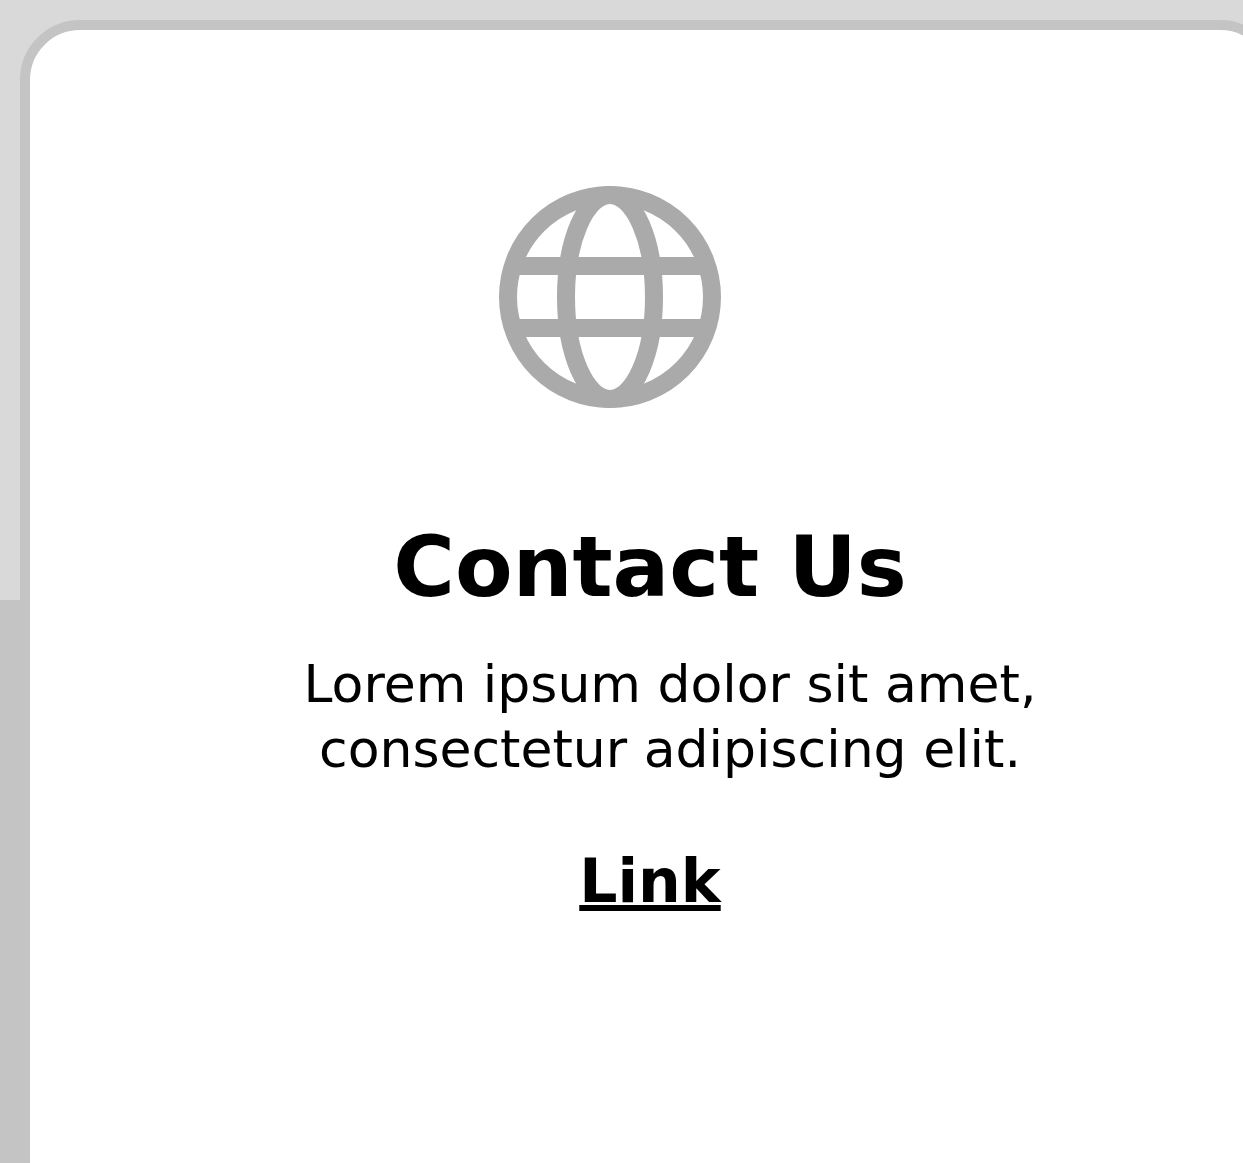 Image resolution: width=1243 pixels, height=1163 pixels. What do you see at coordinates (650, 567) in the screenshot?
I see `card-title: Contact Us` at bounding box center [650, 567].